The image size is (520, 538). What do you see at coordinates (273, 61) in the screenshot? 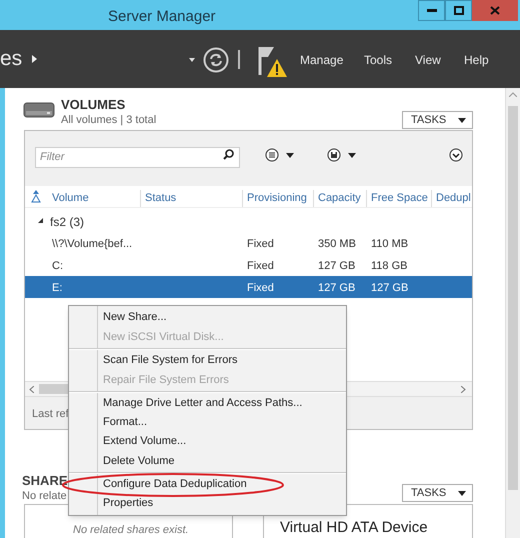
I see `flag-warning-icon` at bounding box center [273, 61].